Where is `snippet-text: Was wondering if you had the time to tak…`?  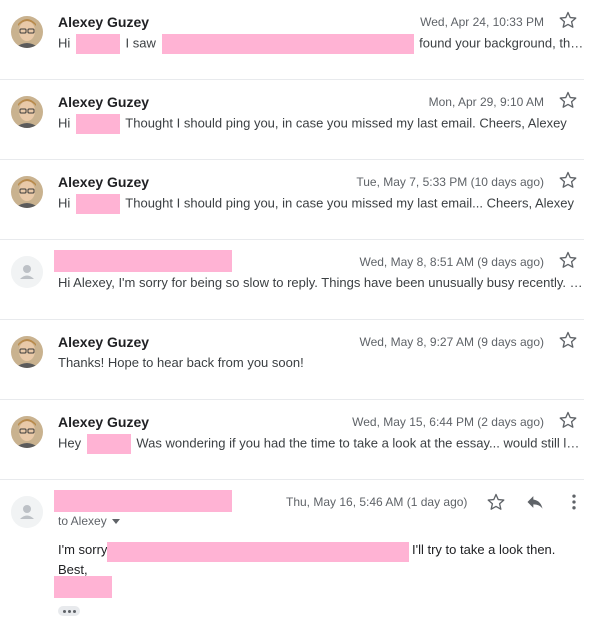 snippet-text: Was wondering if you had the time to tak… is located at coordinates (360, 443).